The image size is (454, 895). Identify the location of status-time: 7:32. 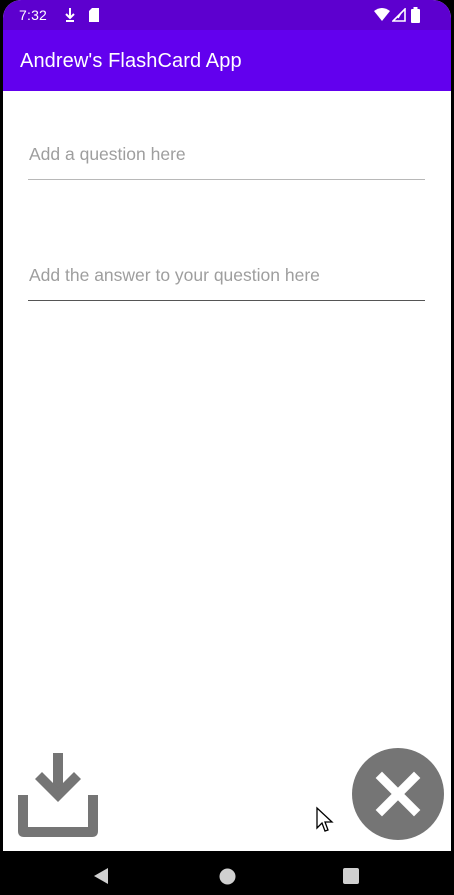
(33, 15).